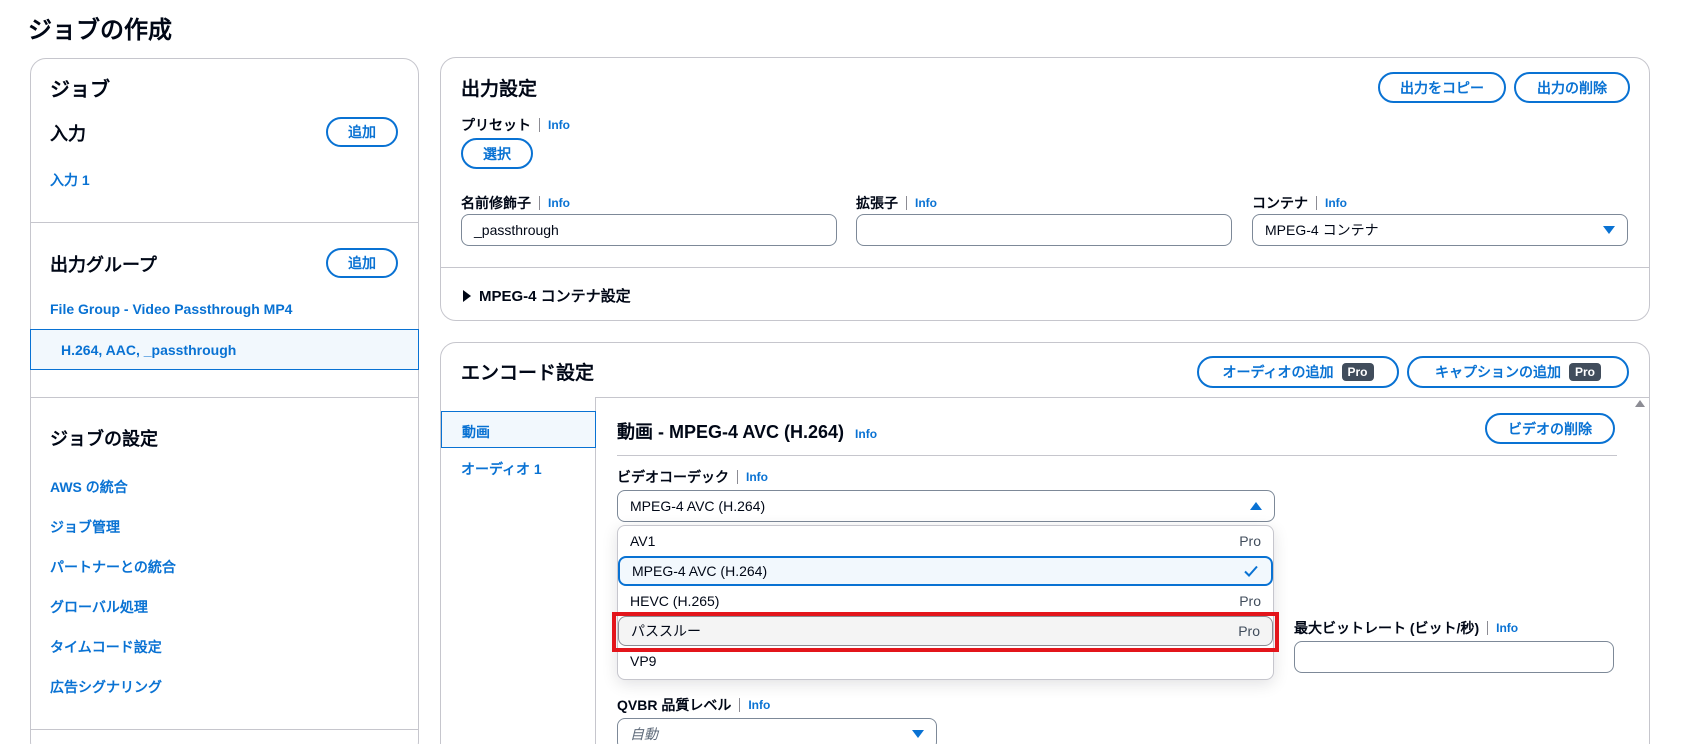  What do you see at coordinates (106, 687) in the screenshot?
I see `nav-item-ad-signaling: 広告シグナリング` at bounding box center [106, 687].